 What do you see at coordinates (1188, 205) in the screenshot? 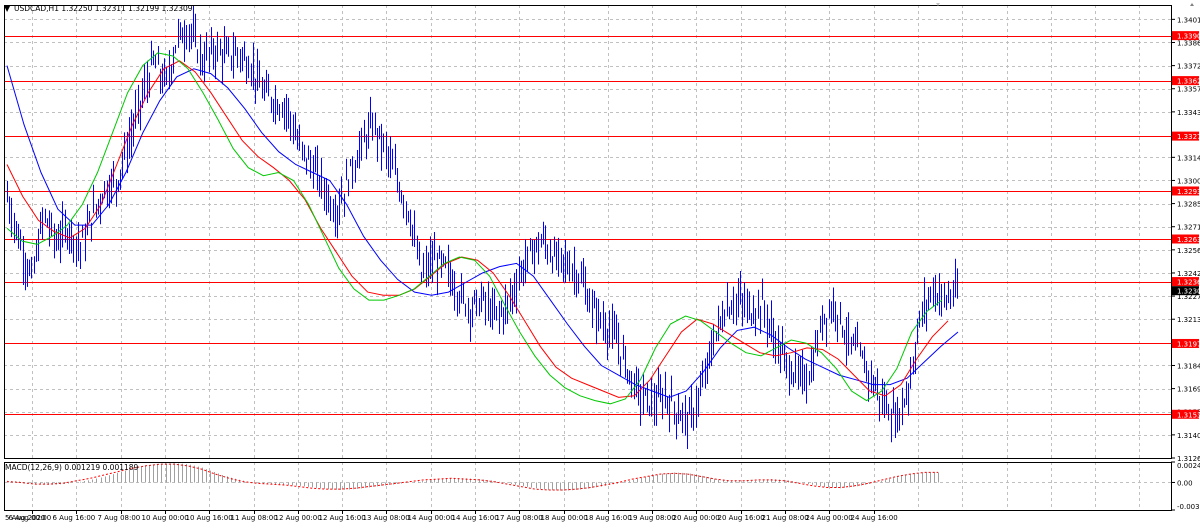
I see `price-tick-label: 1.32855` at bounding box center [1188, 205].